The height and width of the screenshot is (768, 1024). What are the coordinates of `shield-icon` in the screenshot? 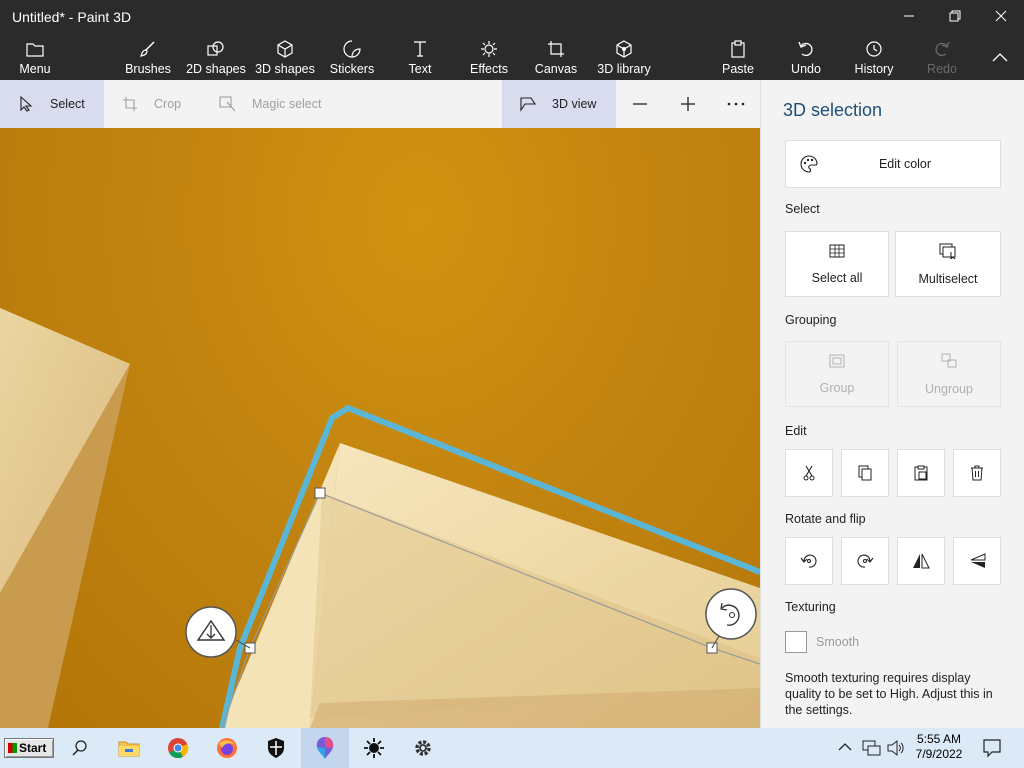 It's located at (276, 748).